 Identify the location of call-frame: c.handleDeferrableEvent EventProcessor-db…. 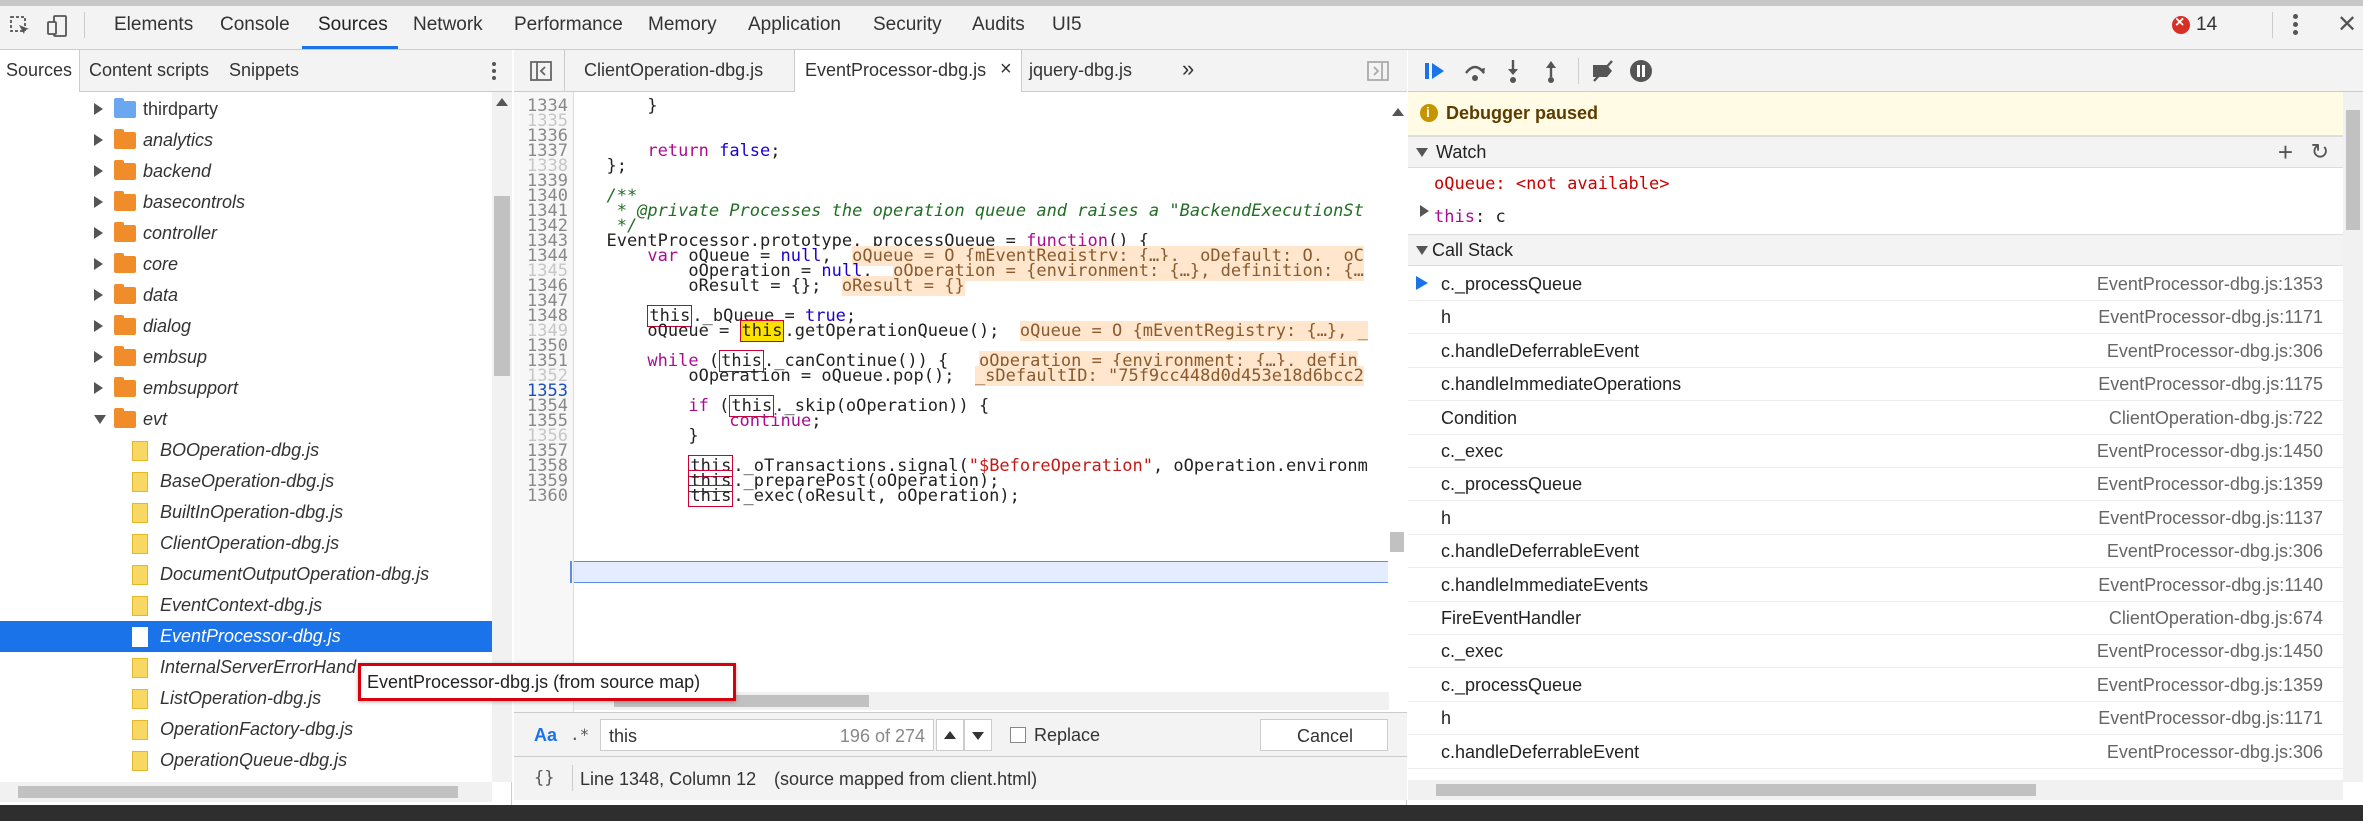
(1875, 752).